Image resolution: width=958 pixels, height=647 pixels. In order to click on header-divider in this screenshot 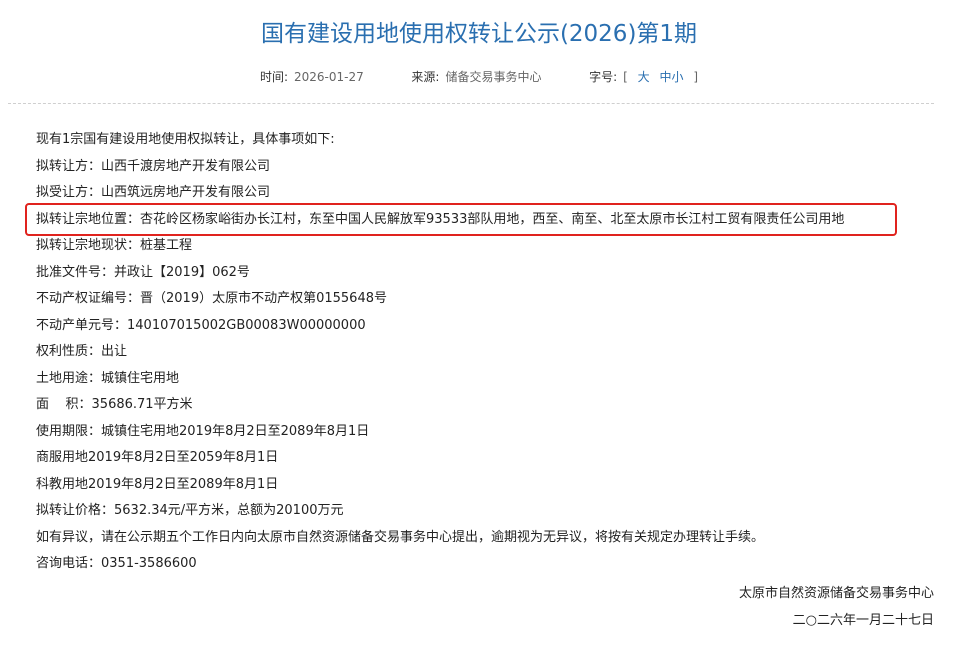, I will do `click(471, 103)`.